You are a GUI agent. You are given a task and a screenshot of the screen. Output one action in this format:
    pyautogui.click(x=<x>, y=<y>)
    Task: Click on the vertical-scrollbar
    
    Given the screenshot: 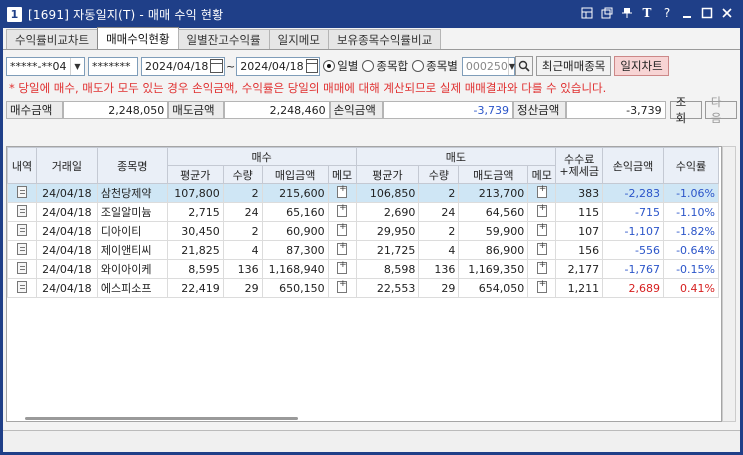 What is the action you would take?
    pyautogui.click(x=729, y=284)
    